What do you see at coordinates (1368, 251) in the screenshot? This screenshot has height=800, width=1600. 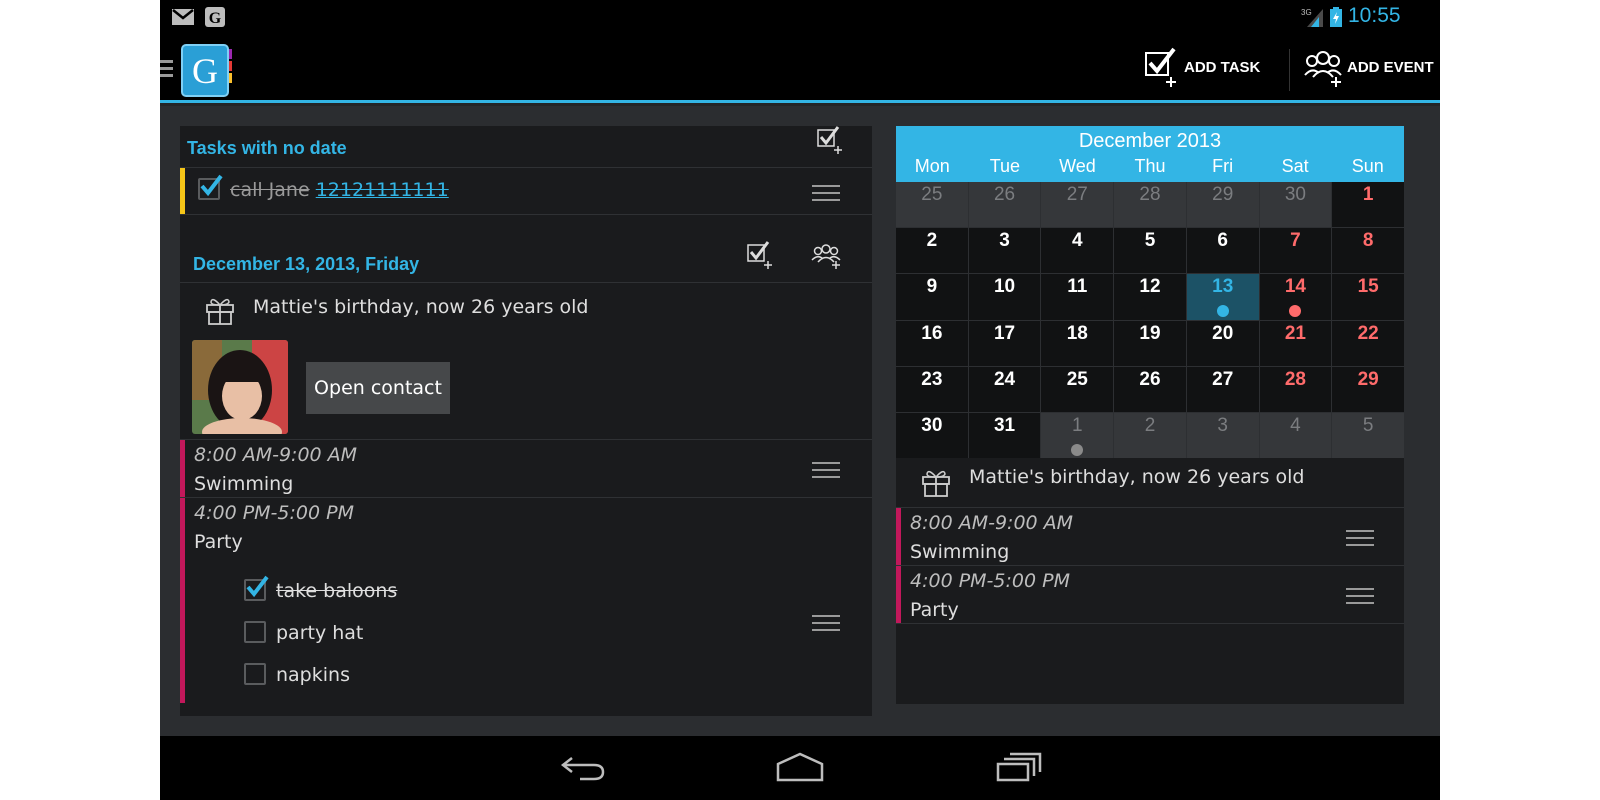 I see `calendar-day: 8` at bounding box center [1368, 251].